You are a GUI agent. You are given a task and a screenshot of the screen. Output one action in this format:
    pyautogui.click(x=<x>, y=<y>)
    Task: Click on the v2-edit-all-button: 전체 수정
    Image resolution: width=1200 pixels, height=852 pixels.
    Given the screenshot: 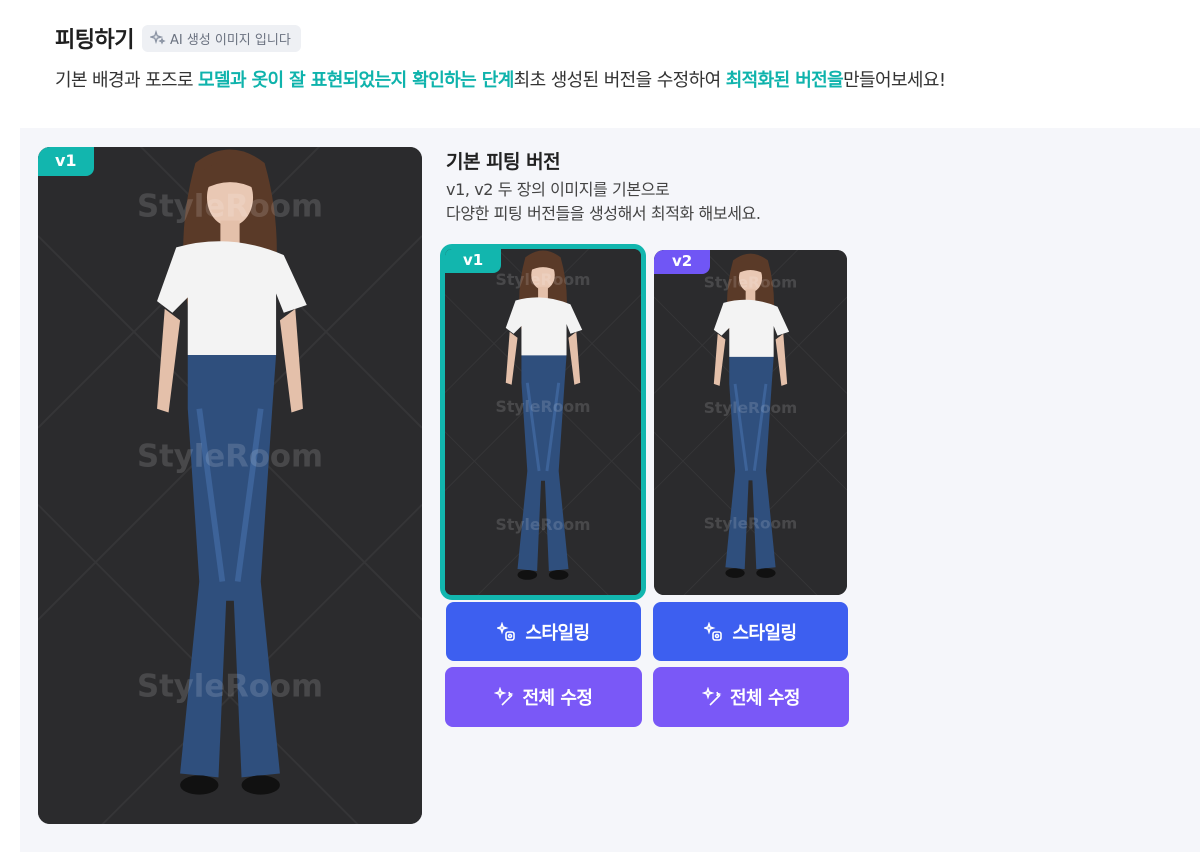 What is the action you would take?
    pyautogui.click(x=751, y=697)
    